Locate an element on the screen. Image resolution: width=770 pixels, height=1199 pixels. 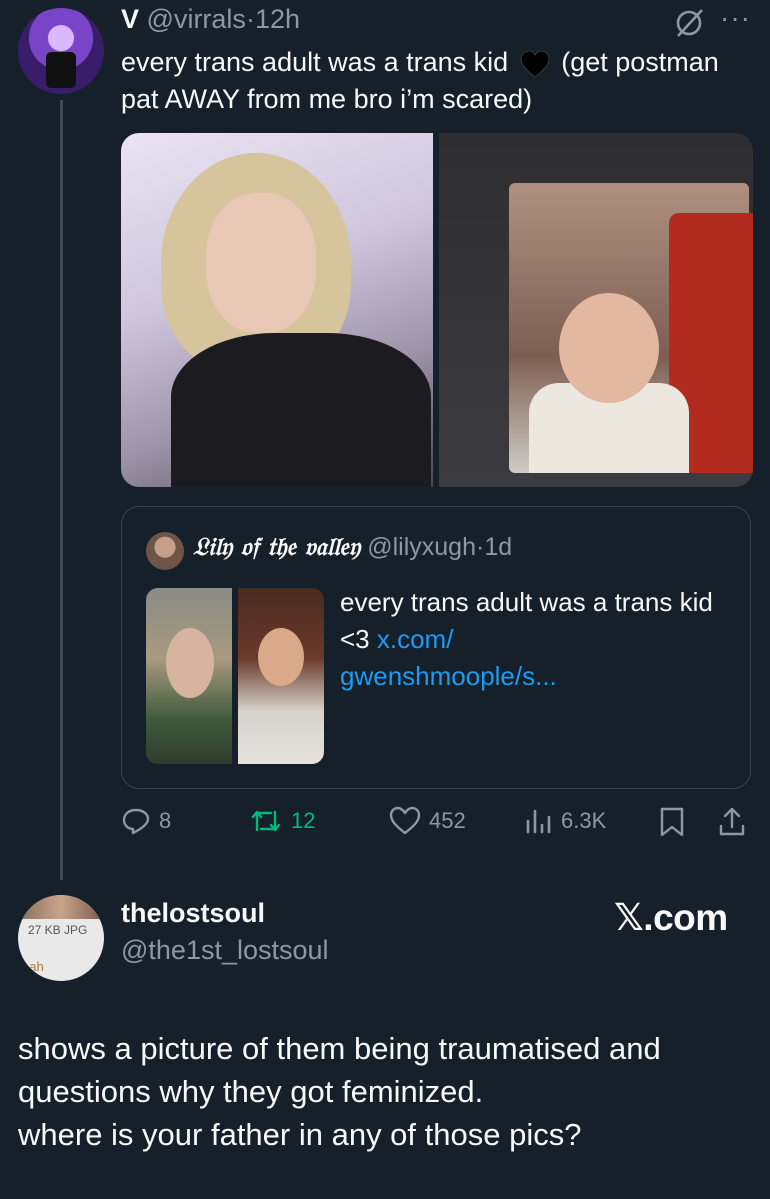
views-count: 6.3K is located at coordinates (584, 820).